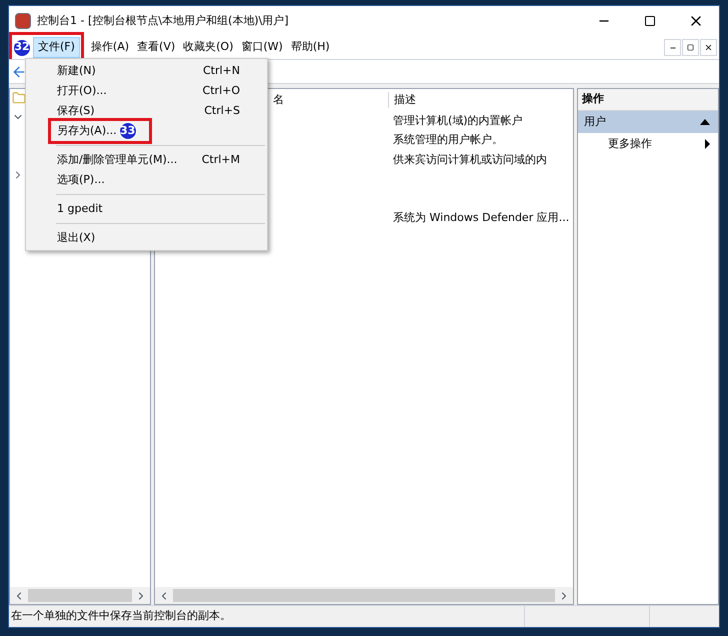 This screenshot has height=636, width=728. Describe the element at coordinates (208, 47) in the screenshot. I see `menu-item: 收藏夹(O)` at that location.